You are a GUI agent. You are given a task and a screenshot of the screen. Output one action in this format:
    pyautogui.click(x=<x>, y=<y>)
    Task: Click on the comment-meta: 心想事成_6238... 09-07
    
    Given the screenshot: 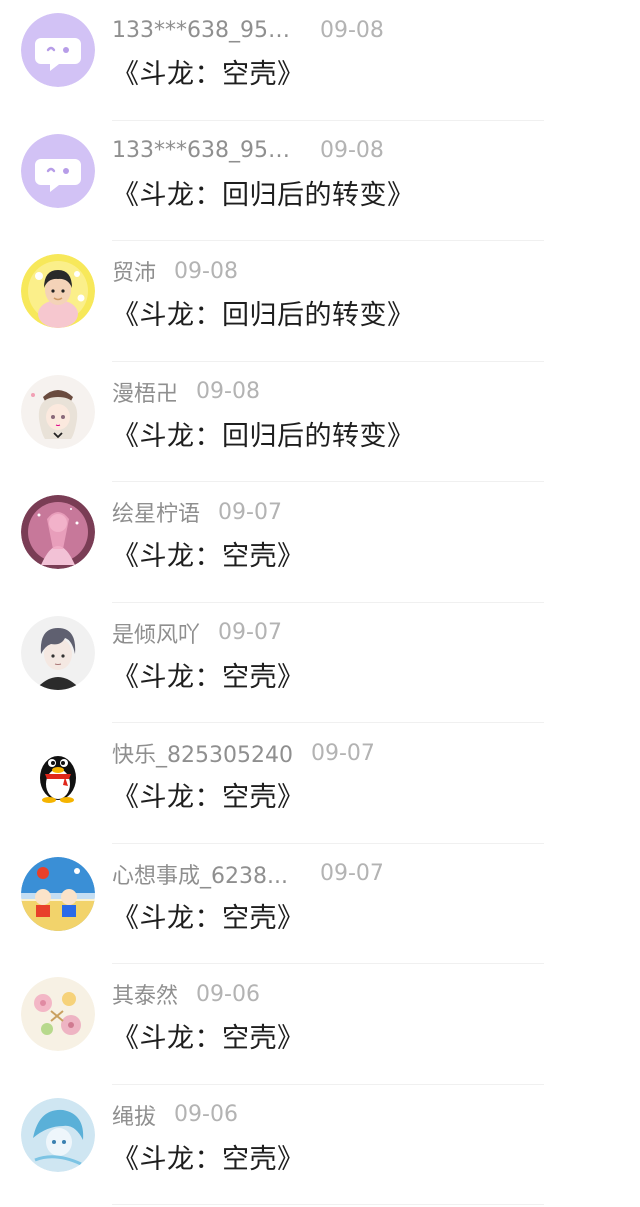 What is the action you would take?
    pyautogui.click(x=366, y=874)
    